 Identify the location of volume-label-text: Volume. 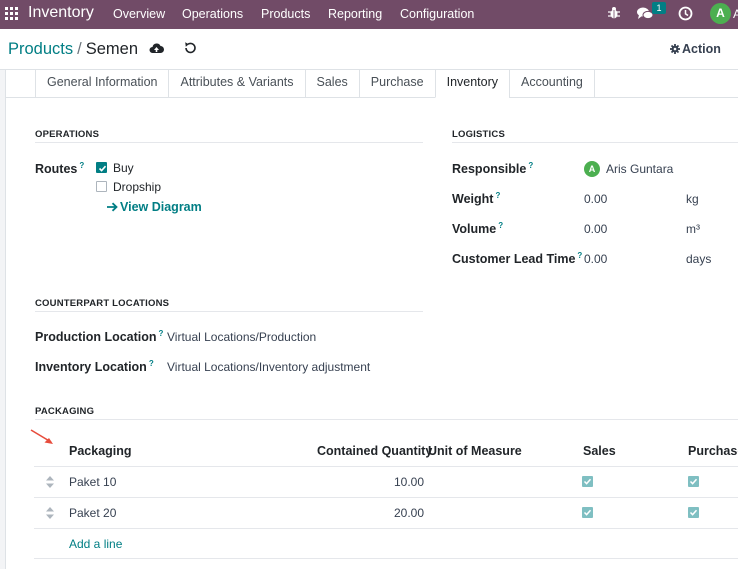
(474, 229).